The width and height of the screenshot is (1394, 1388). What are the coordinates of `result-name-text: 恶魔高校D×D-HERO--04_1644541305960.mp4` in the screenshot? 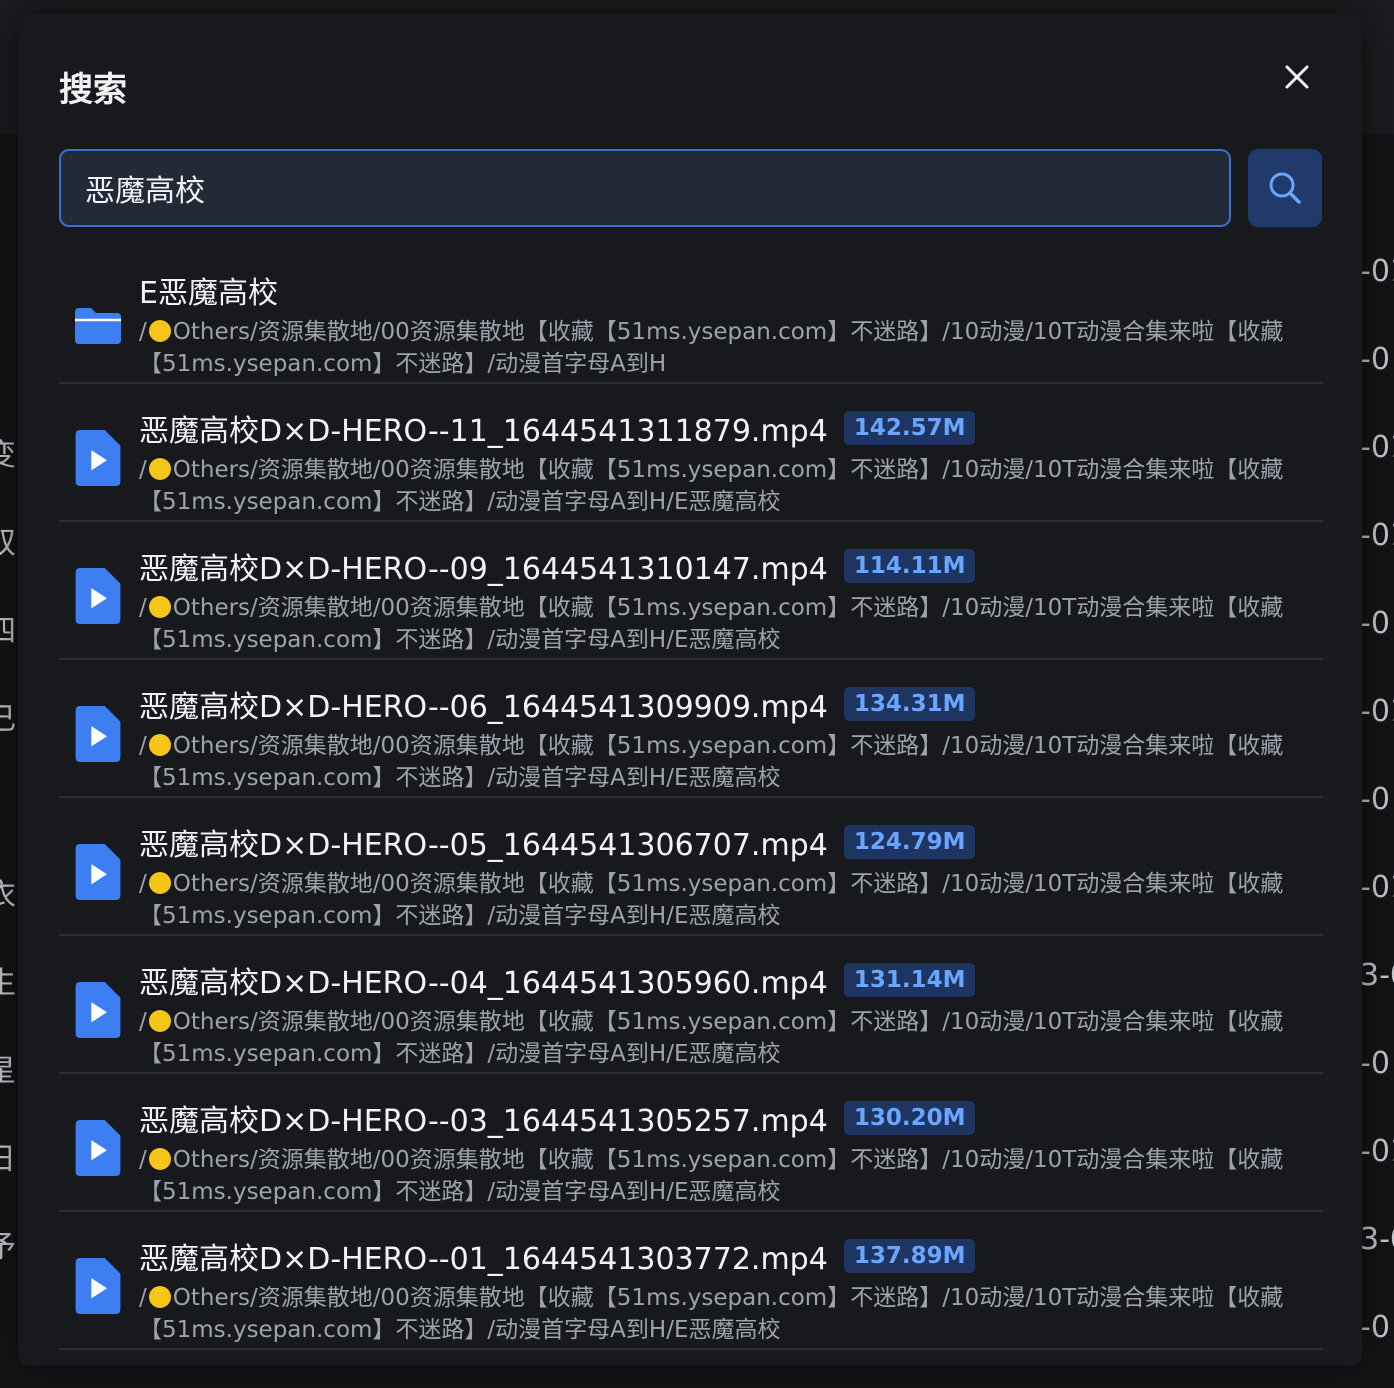 It's located at (483, 983).